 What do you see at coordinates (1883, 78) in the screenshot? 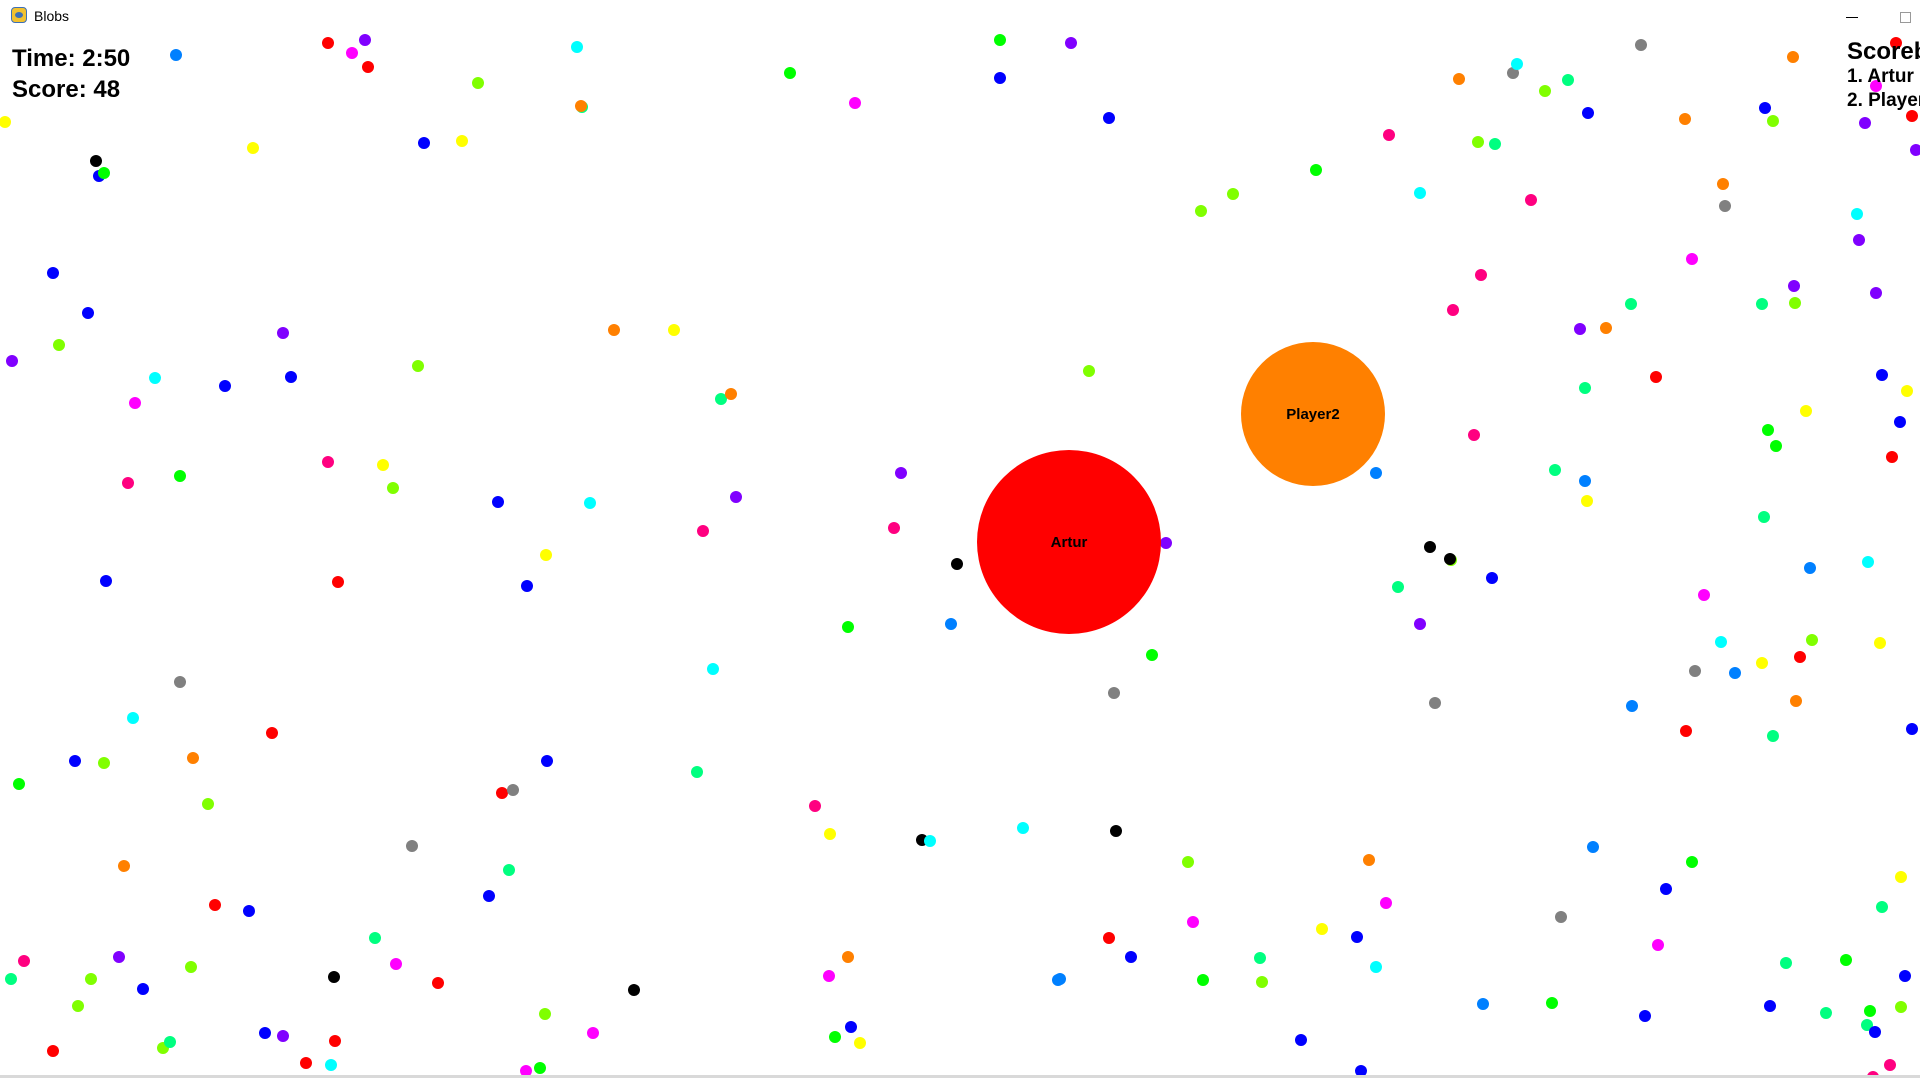
I see `scoreboard: Scoreboard 1. Artur 2. Player2` at bounding box center [1883, 78].